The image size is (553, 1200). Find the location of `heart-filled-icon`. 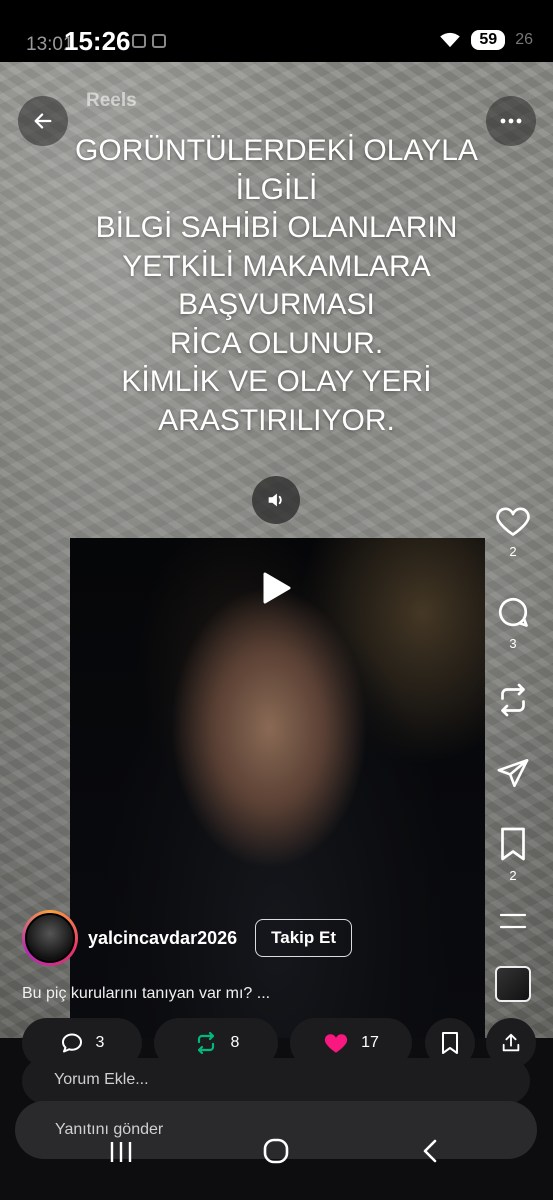

heart-filled-icon is located at coordinates (336, 1043).